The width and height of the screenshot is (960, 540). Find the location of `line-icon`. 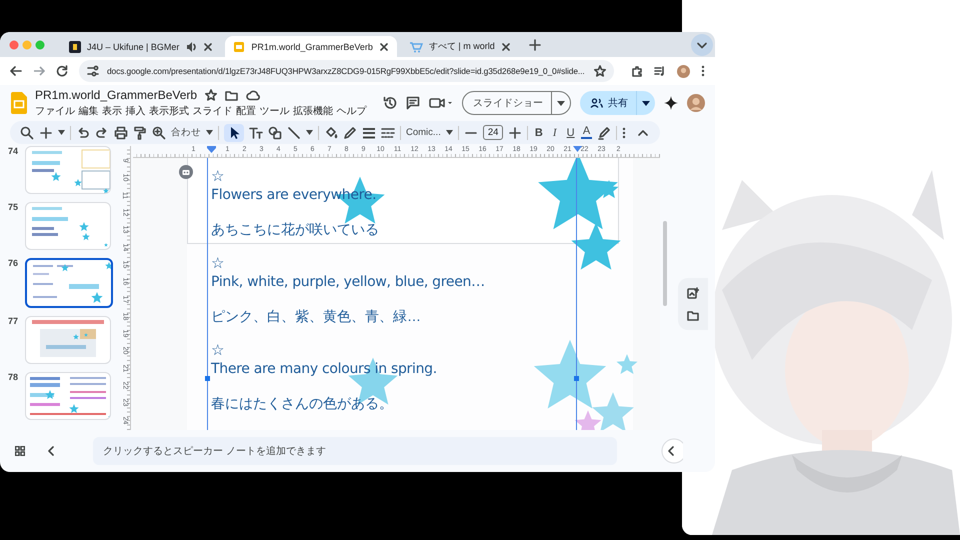

line-icon is located at coordinates (294, 133).